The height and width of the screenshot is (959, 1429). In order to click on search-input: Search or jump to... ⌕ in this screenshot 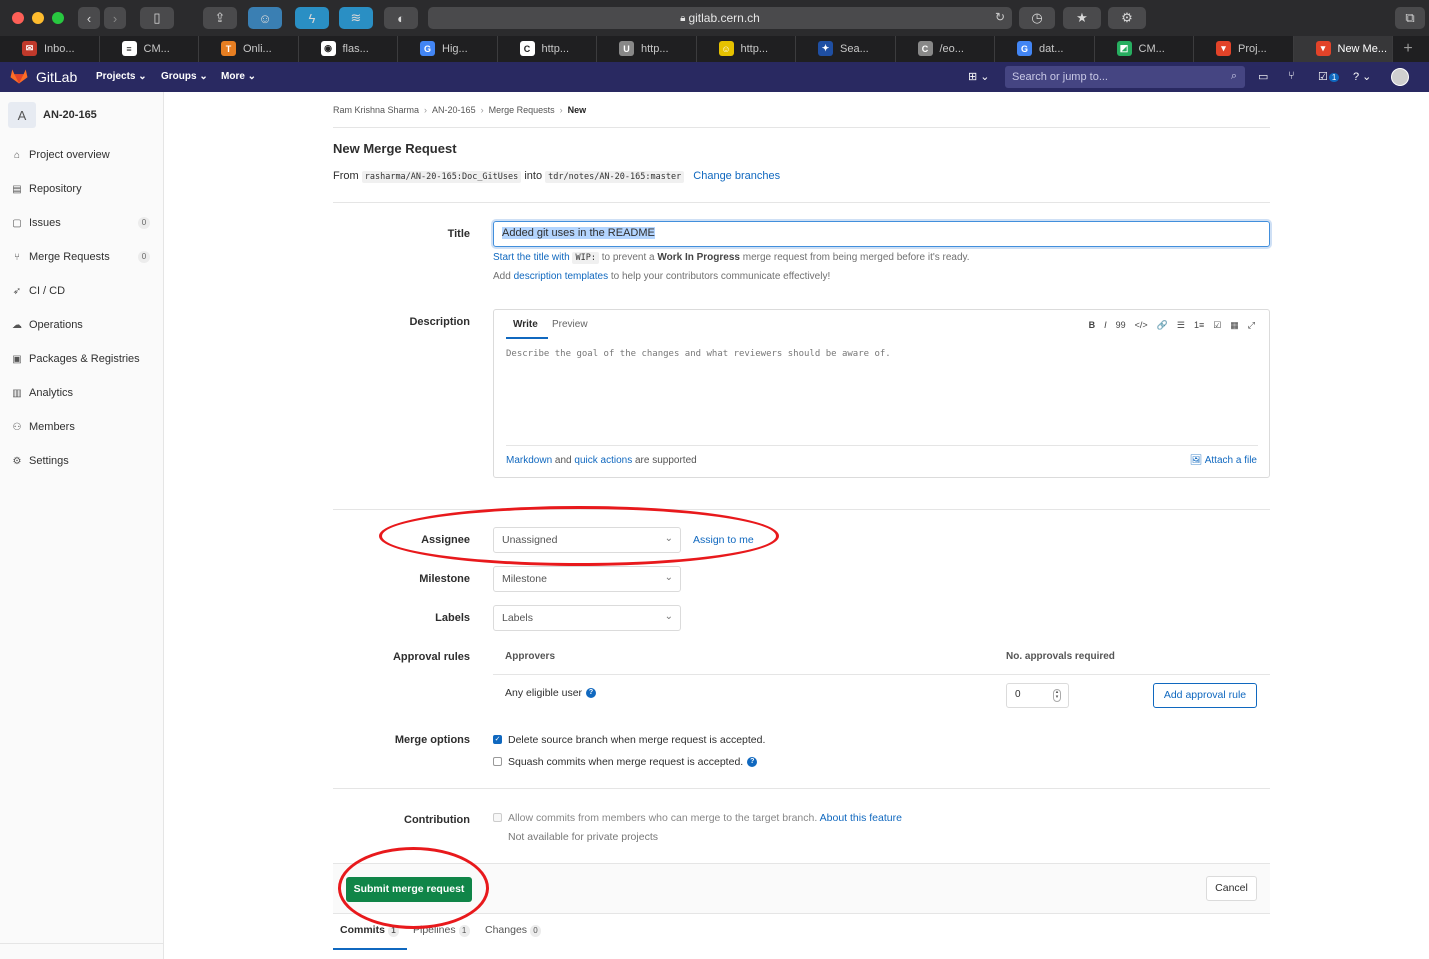, I will do `click(1125, 77)`.